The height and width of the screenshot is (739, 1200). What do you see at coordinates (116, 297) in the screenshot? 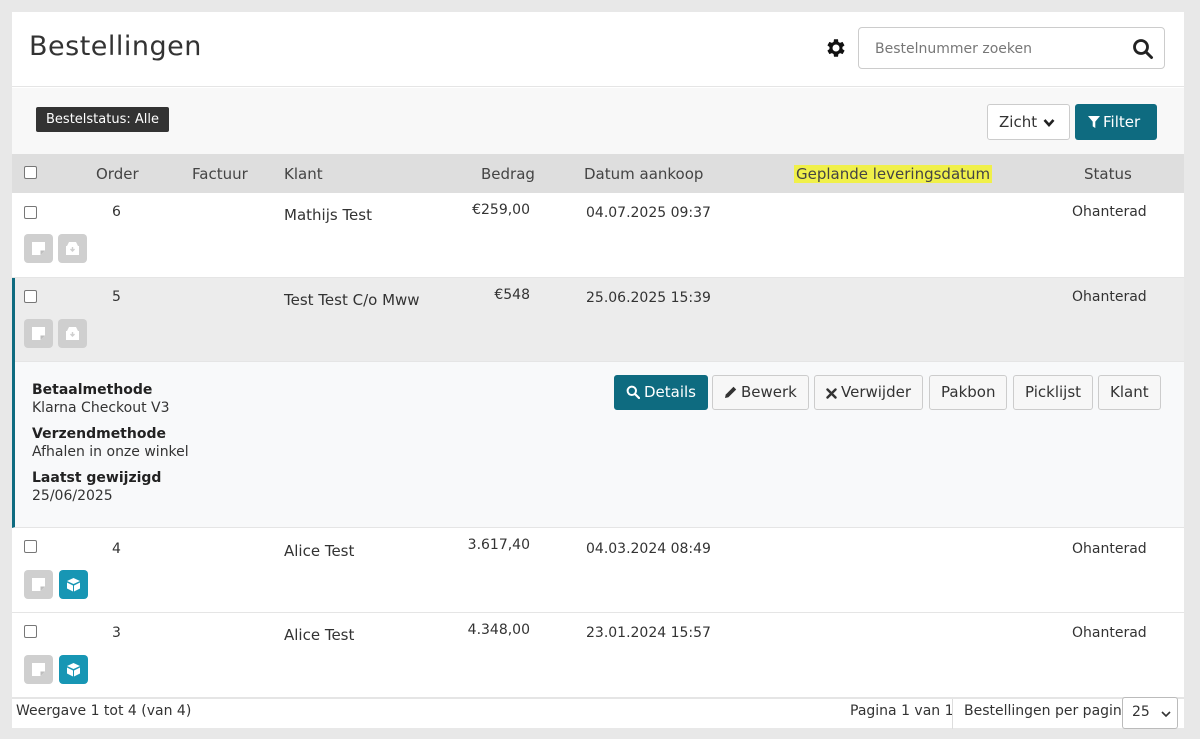
I see `order-number: 5` at bounding box center [116, 297].